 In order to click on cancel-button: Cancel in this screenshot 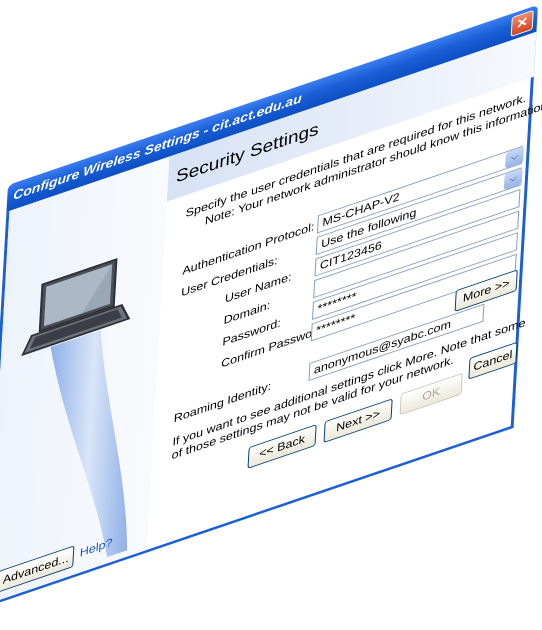, I will do `click(493, 360)`.